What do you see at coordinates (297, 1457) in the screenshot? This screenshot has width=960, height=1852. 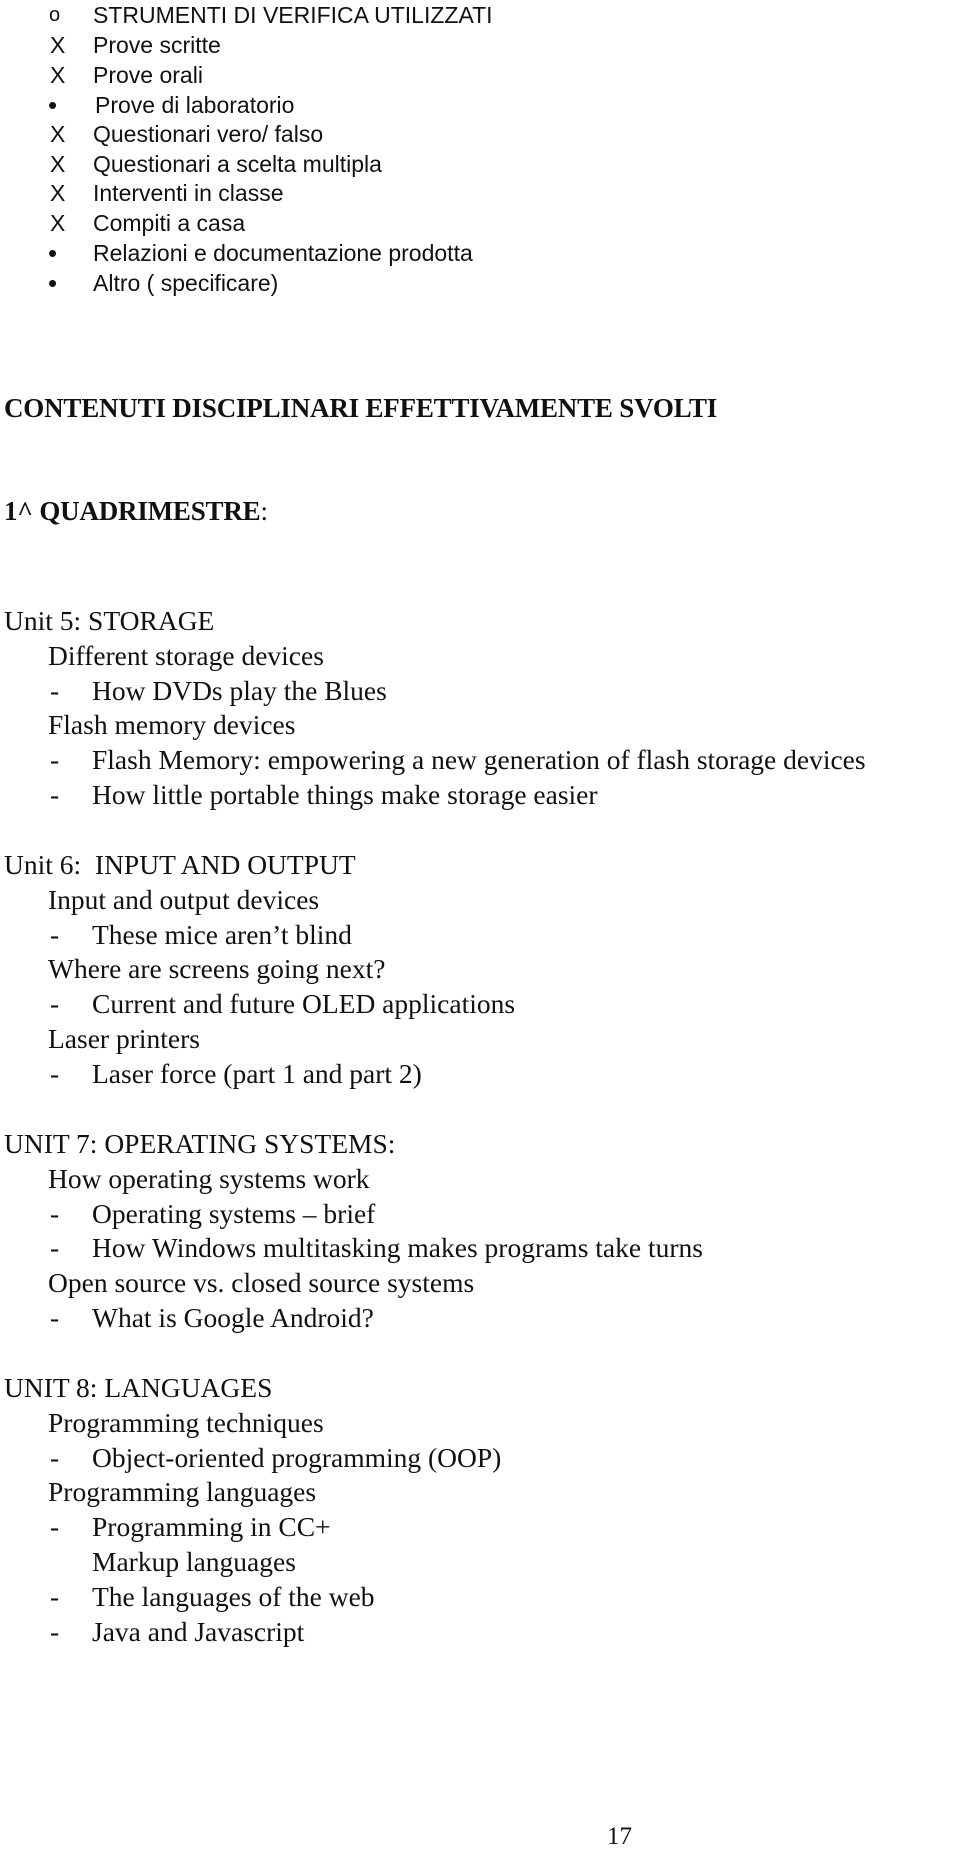 I see `subtopic-text: Object-oriented programming (OOP)` at bounding box center [297, 1457].